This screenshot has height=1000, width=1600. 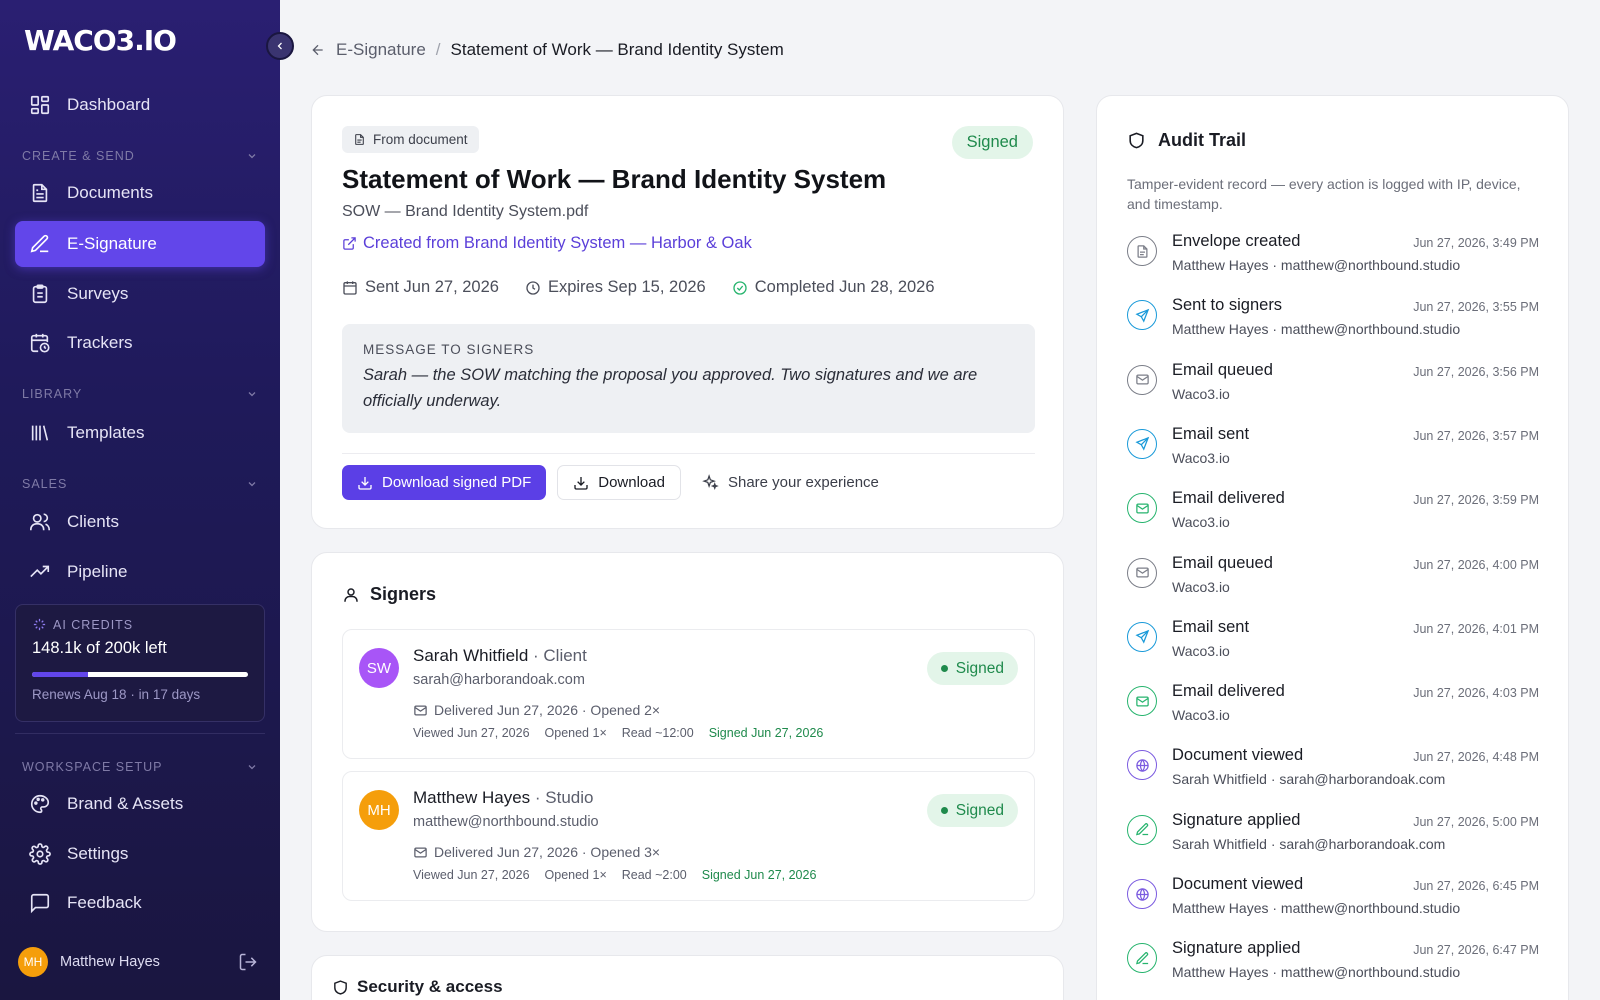 I want to click on sidebar-item-esignature: E-Signature, so click(x=140, y=244).